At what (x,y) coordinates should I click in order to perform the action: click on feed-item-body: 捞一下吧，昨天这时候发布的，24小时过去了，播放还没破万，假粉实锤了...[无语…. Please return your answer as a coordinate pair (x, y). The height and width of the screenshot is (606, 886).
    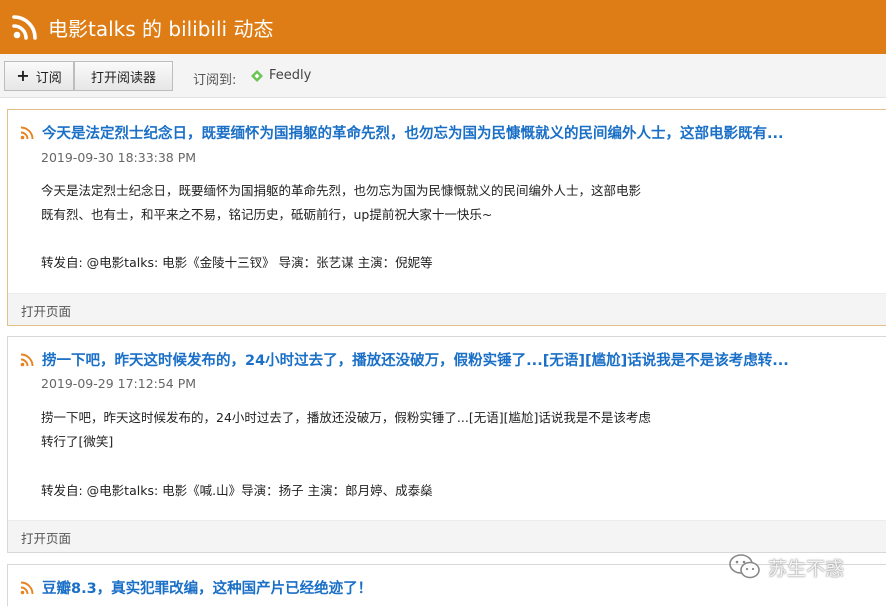
    Looking at the image, I should click on (346, 430).